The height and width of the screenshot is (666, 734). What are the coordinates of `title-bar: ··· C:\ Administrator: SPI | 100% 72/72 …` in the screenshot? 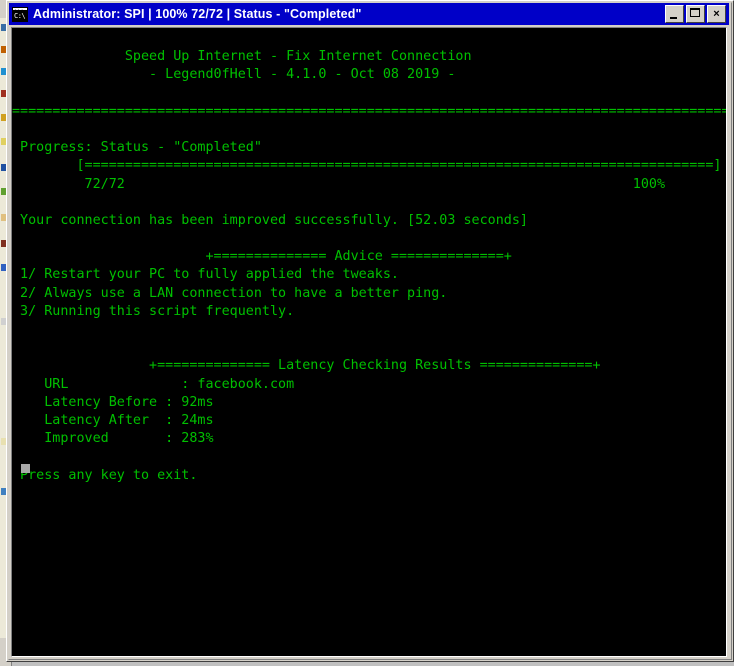 It's located at (369, 14).